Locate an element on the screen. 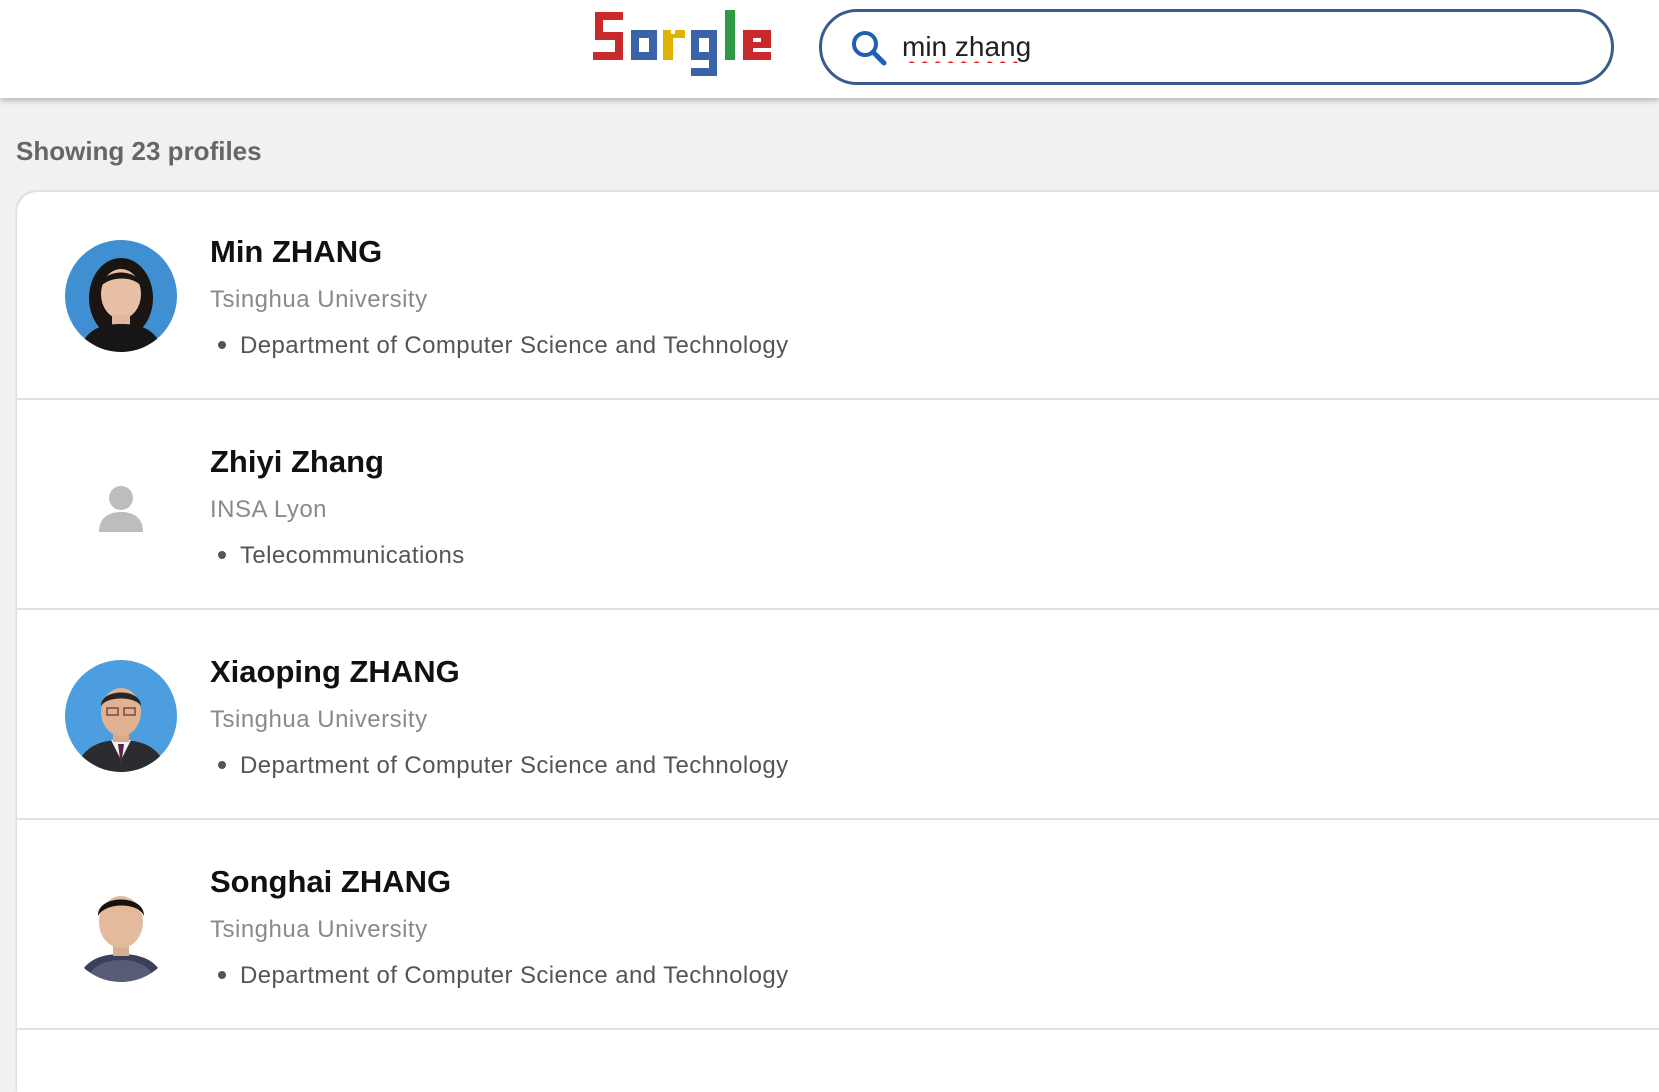 This screenshot has width=1659, height=1092. profile-department-text: Telecommunications is located at coordinates (352, 555).